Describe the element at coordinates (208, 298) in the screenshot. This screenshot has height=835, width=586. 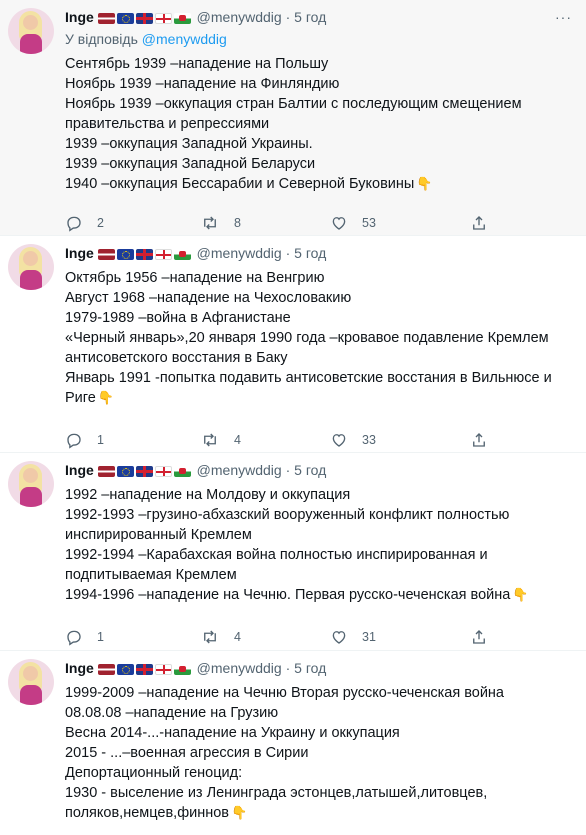
I see `tweet-text-line: Август 1968 –нападение на Чехословакию` at that location.